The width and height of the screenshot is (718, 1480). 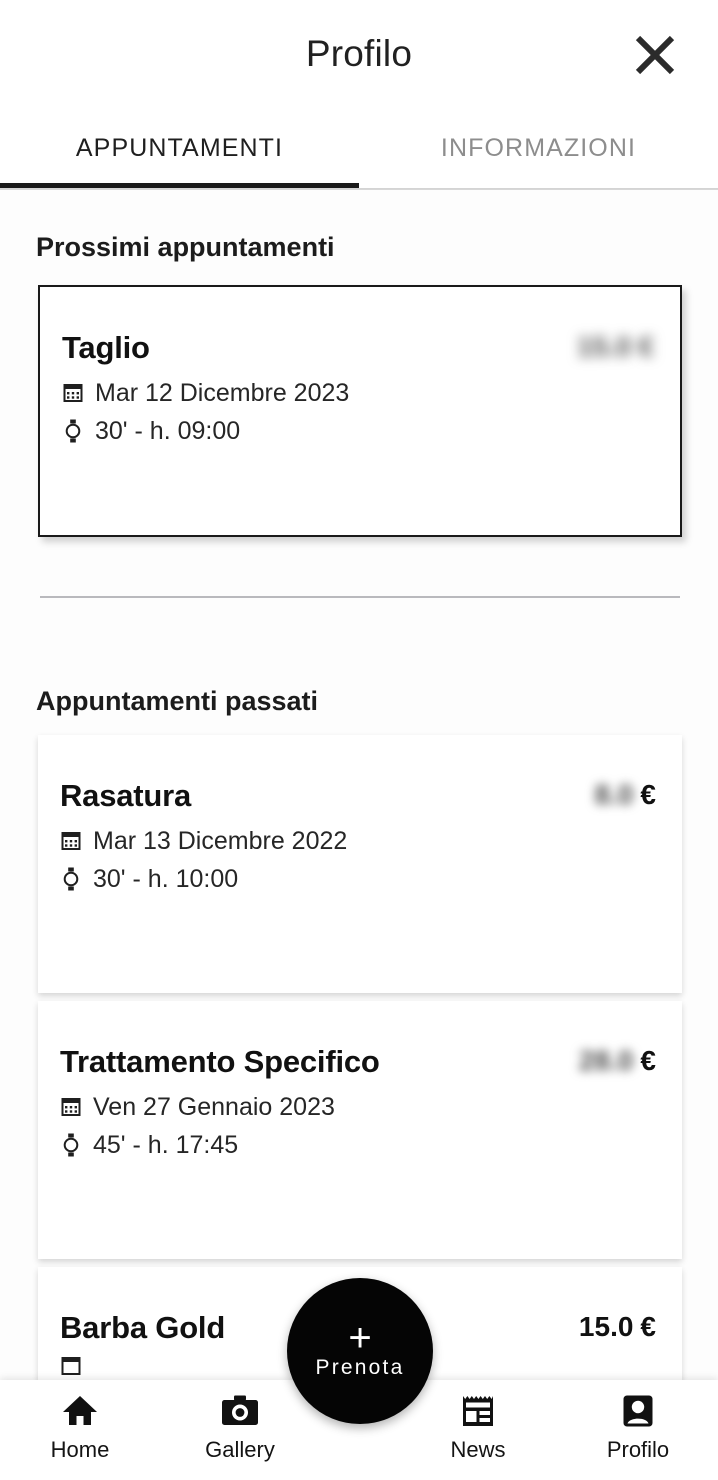 I want to click on appointment-time-row: 30' - h. 09:00, so click(x=358, y=431).